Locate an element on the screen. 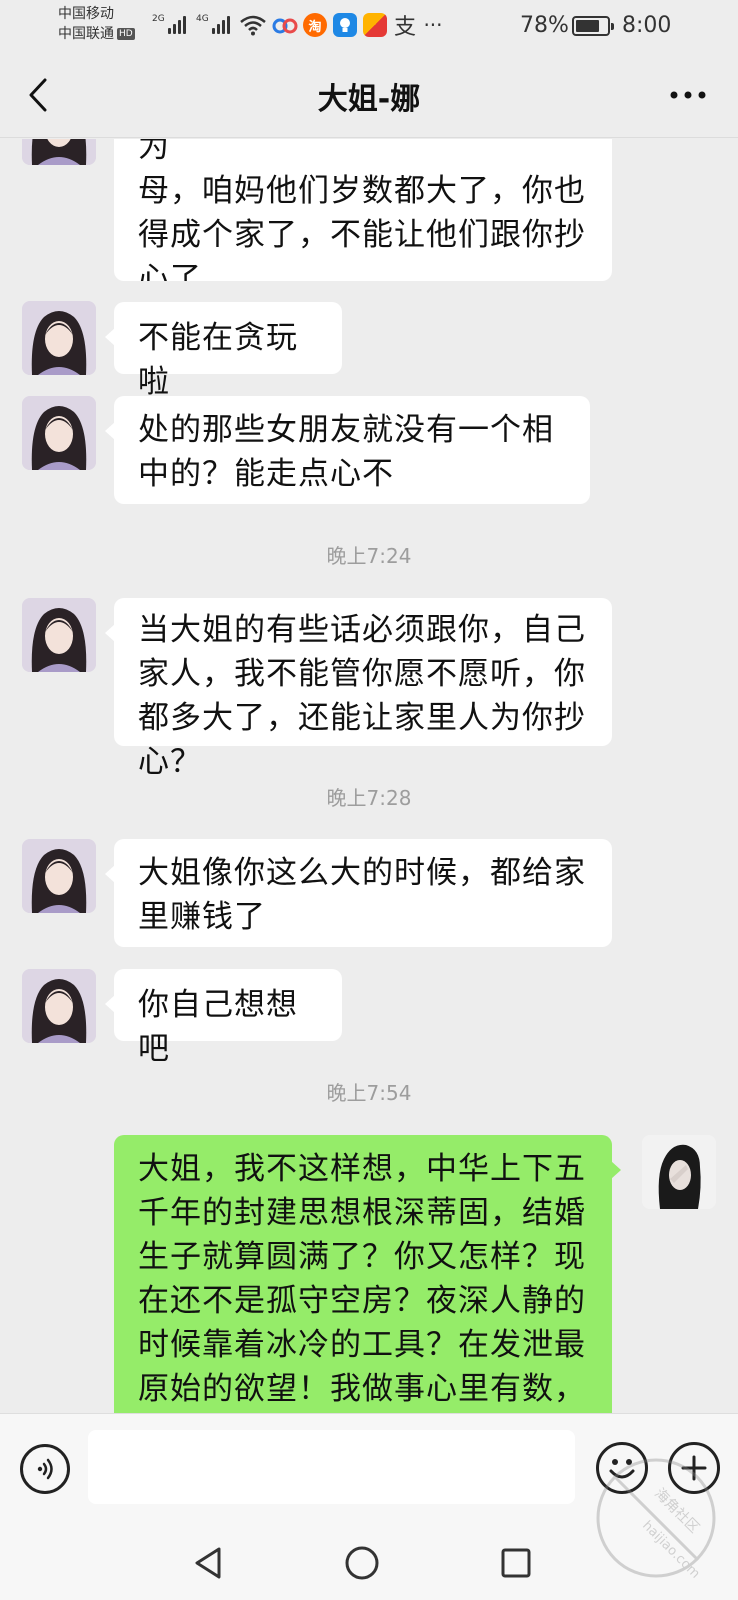 The height and width of the screenshot is (1600, 738). incoming-message-bubble: 大姐像你这么大的时候，都给家里赚钱了 is located at coordinates (358, 893).